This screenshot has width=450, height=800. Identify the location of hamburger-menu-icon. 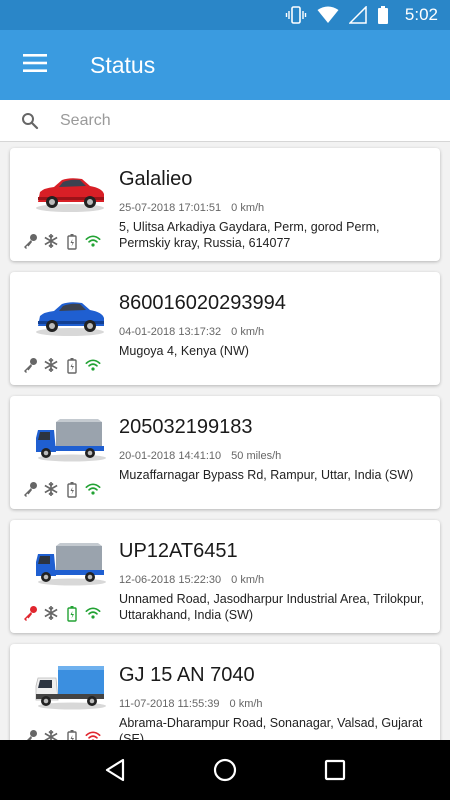
(35, 65).